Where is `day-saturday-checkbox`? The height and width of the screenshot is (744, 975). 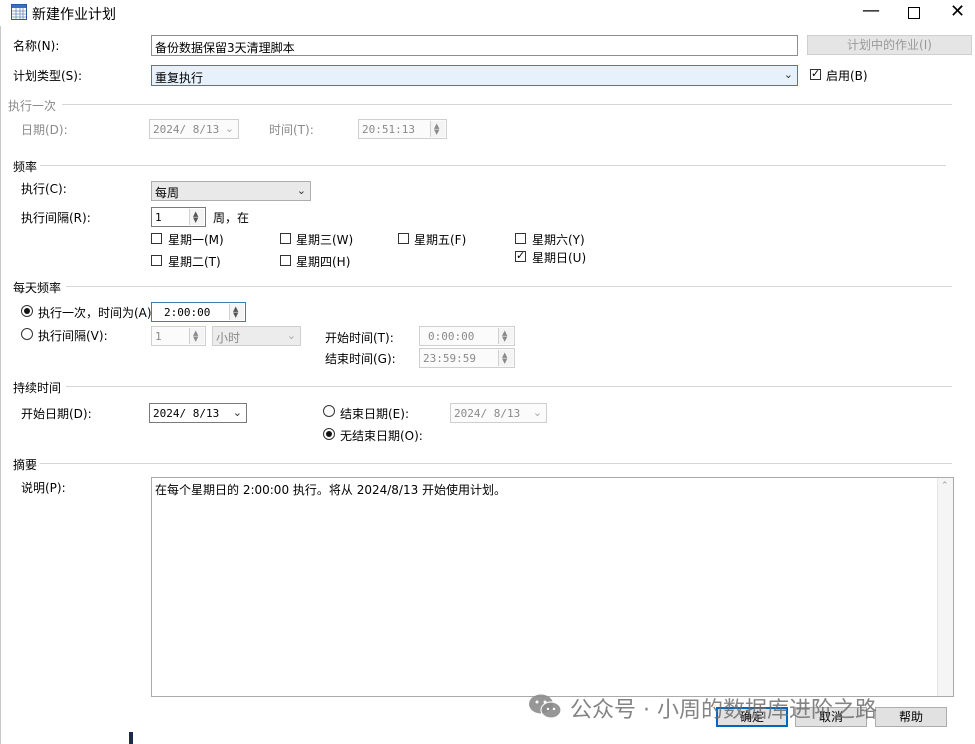 day-saturday-checkbox is located at coordinates (520, 238).